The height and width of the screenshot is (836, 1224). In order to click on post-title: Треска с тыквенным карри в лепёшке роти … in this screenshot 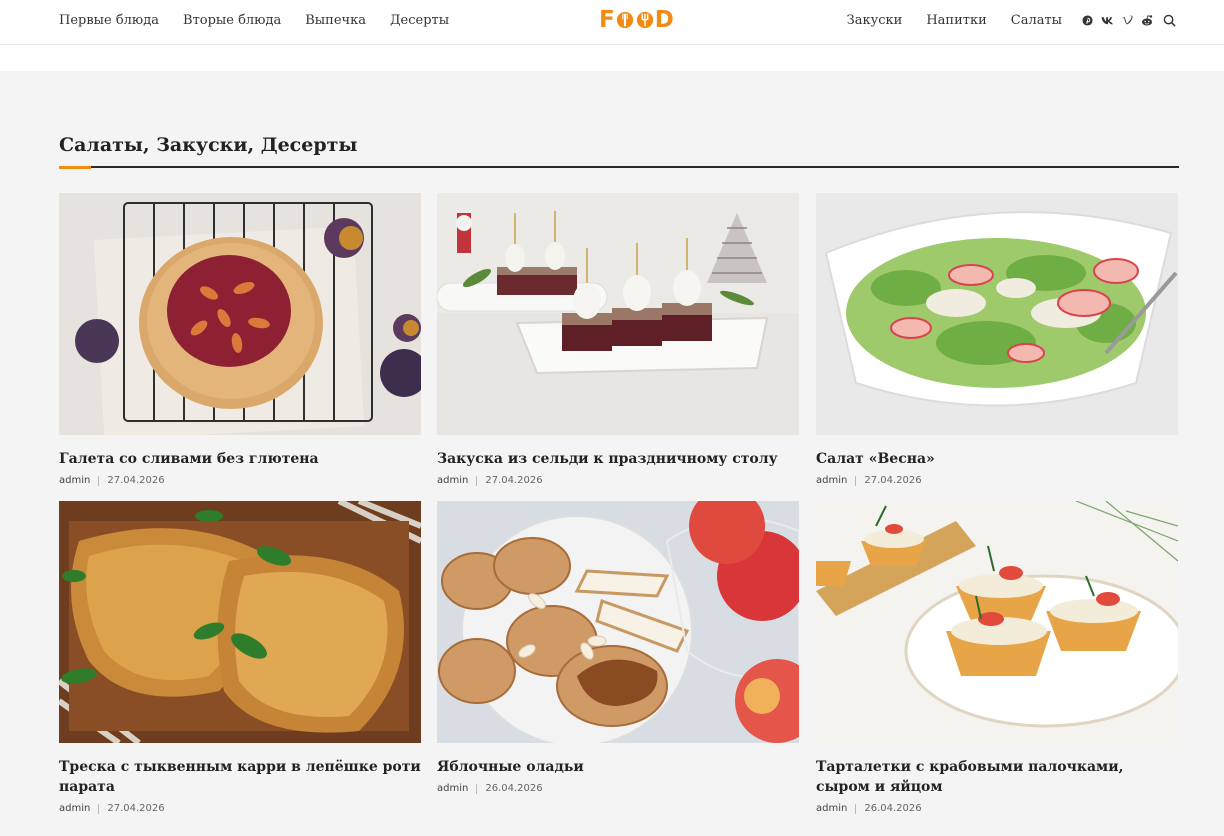, I will do `click(240, 777)`.